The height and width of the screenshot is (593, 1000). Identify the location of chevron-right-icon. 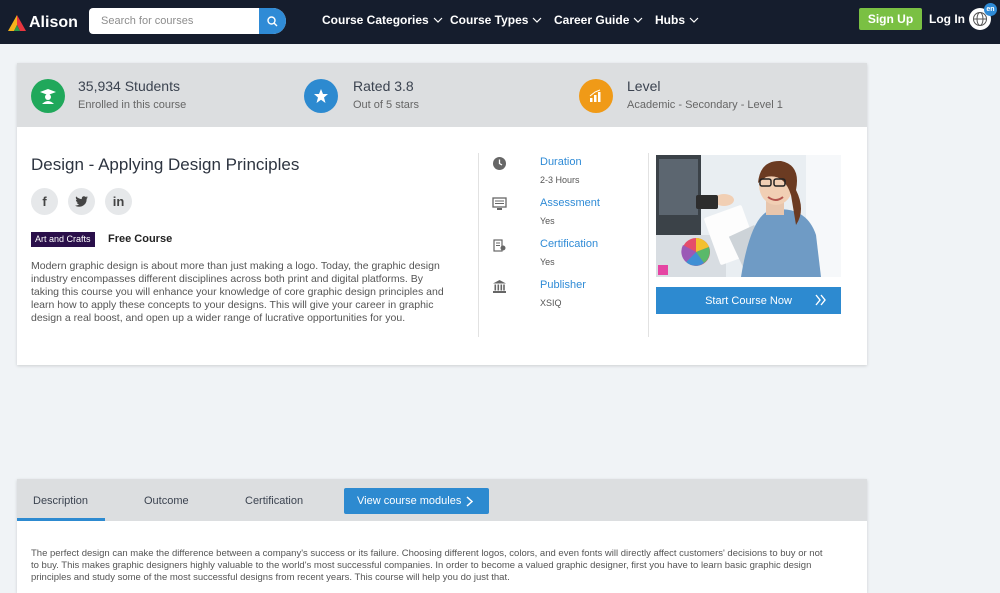
(469, 501).